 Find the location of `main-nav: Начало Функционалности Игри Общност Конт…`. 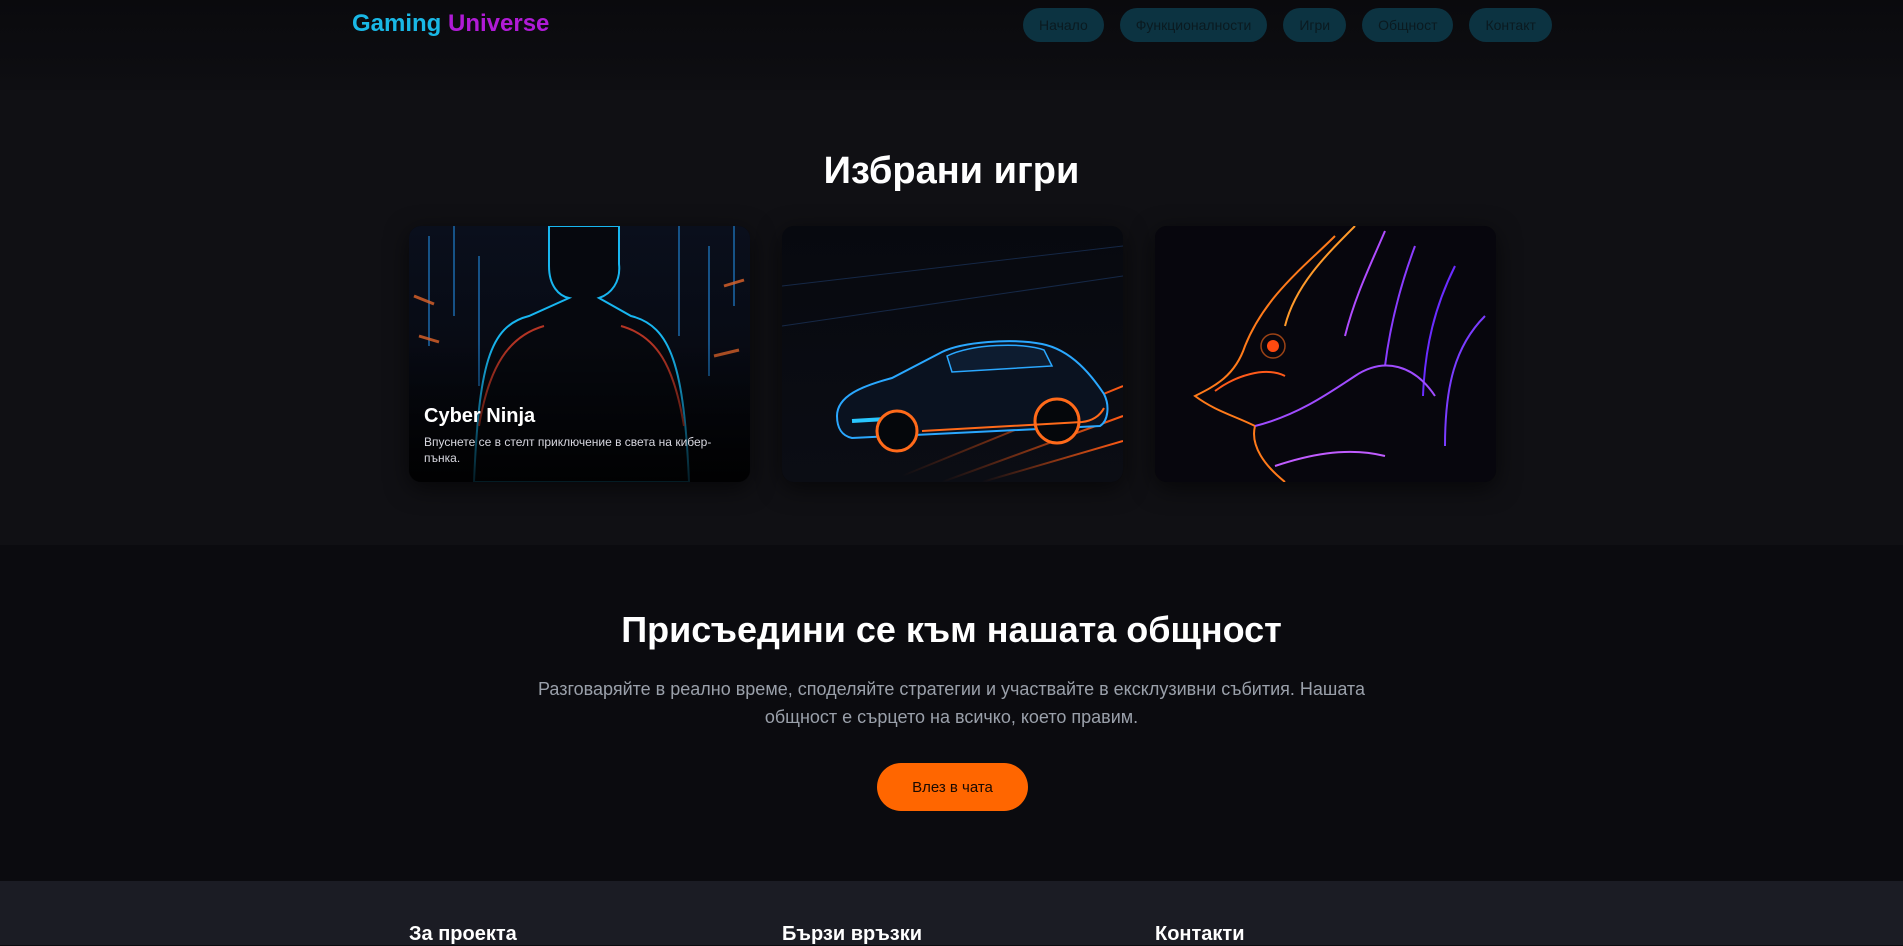

main-nav: Начало Функционалности Игри Общност Конт… is located at coordinates (1287, 25).